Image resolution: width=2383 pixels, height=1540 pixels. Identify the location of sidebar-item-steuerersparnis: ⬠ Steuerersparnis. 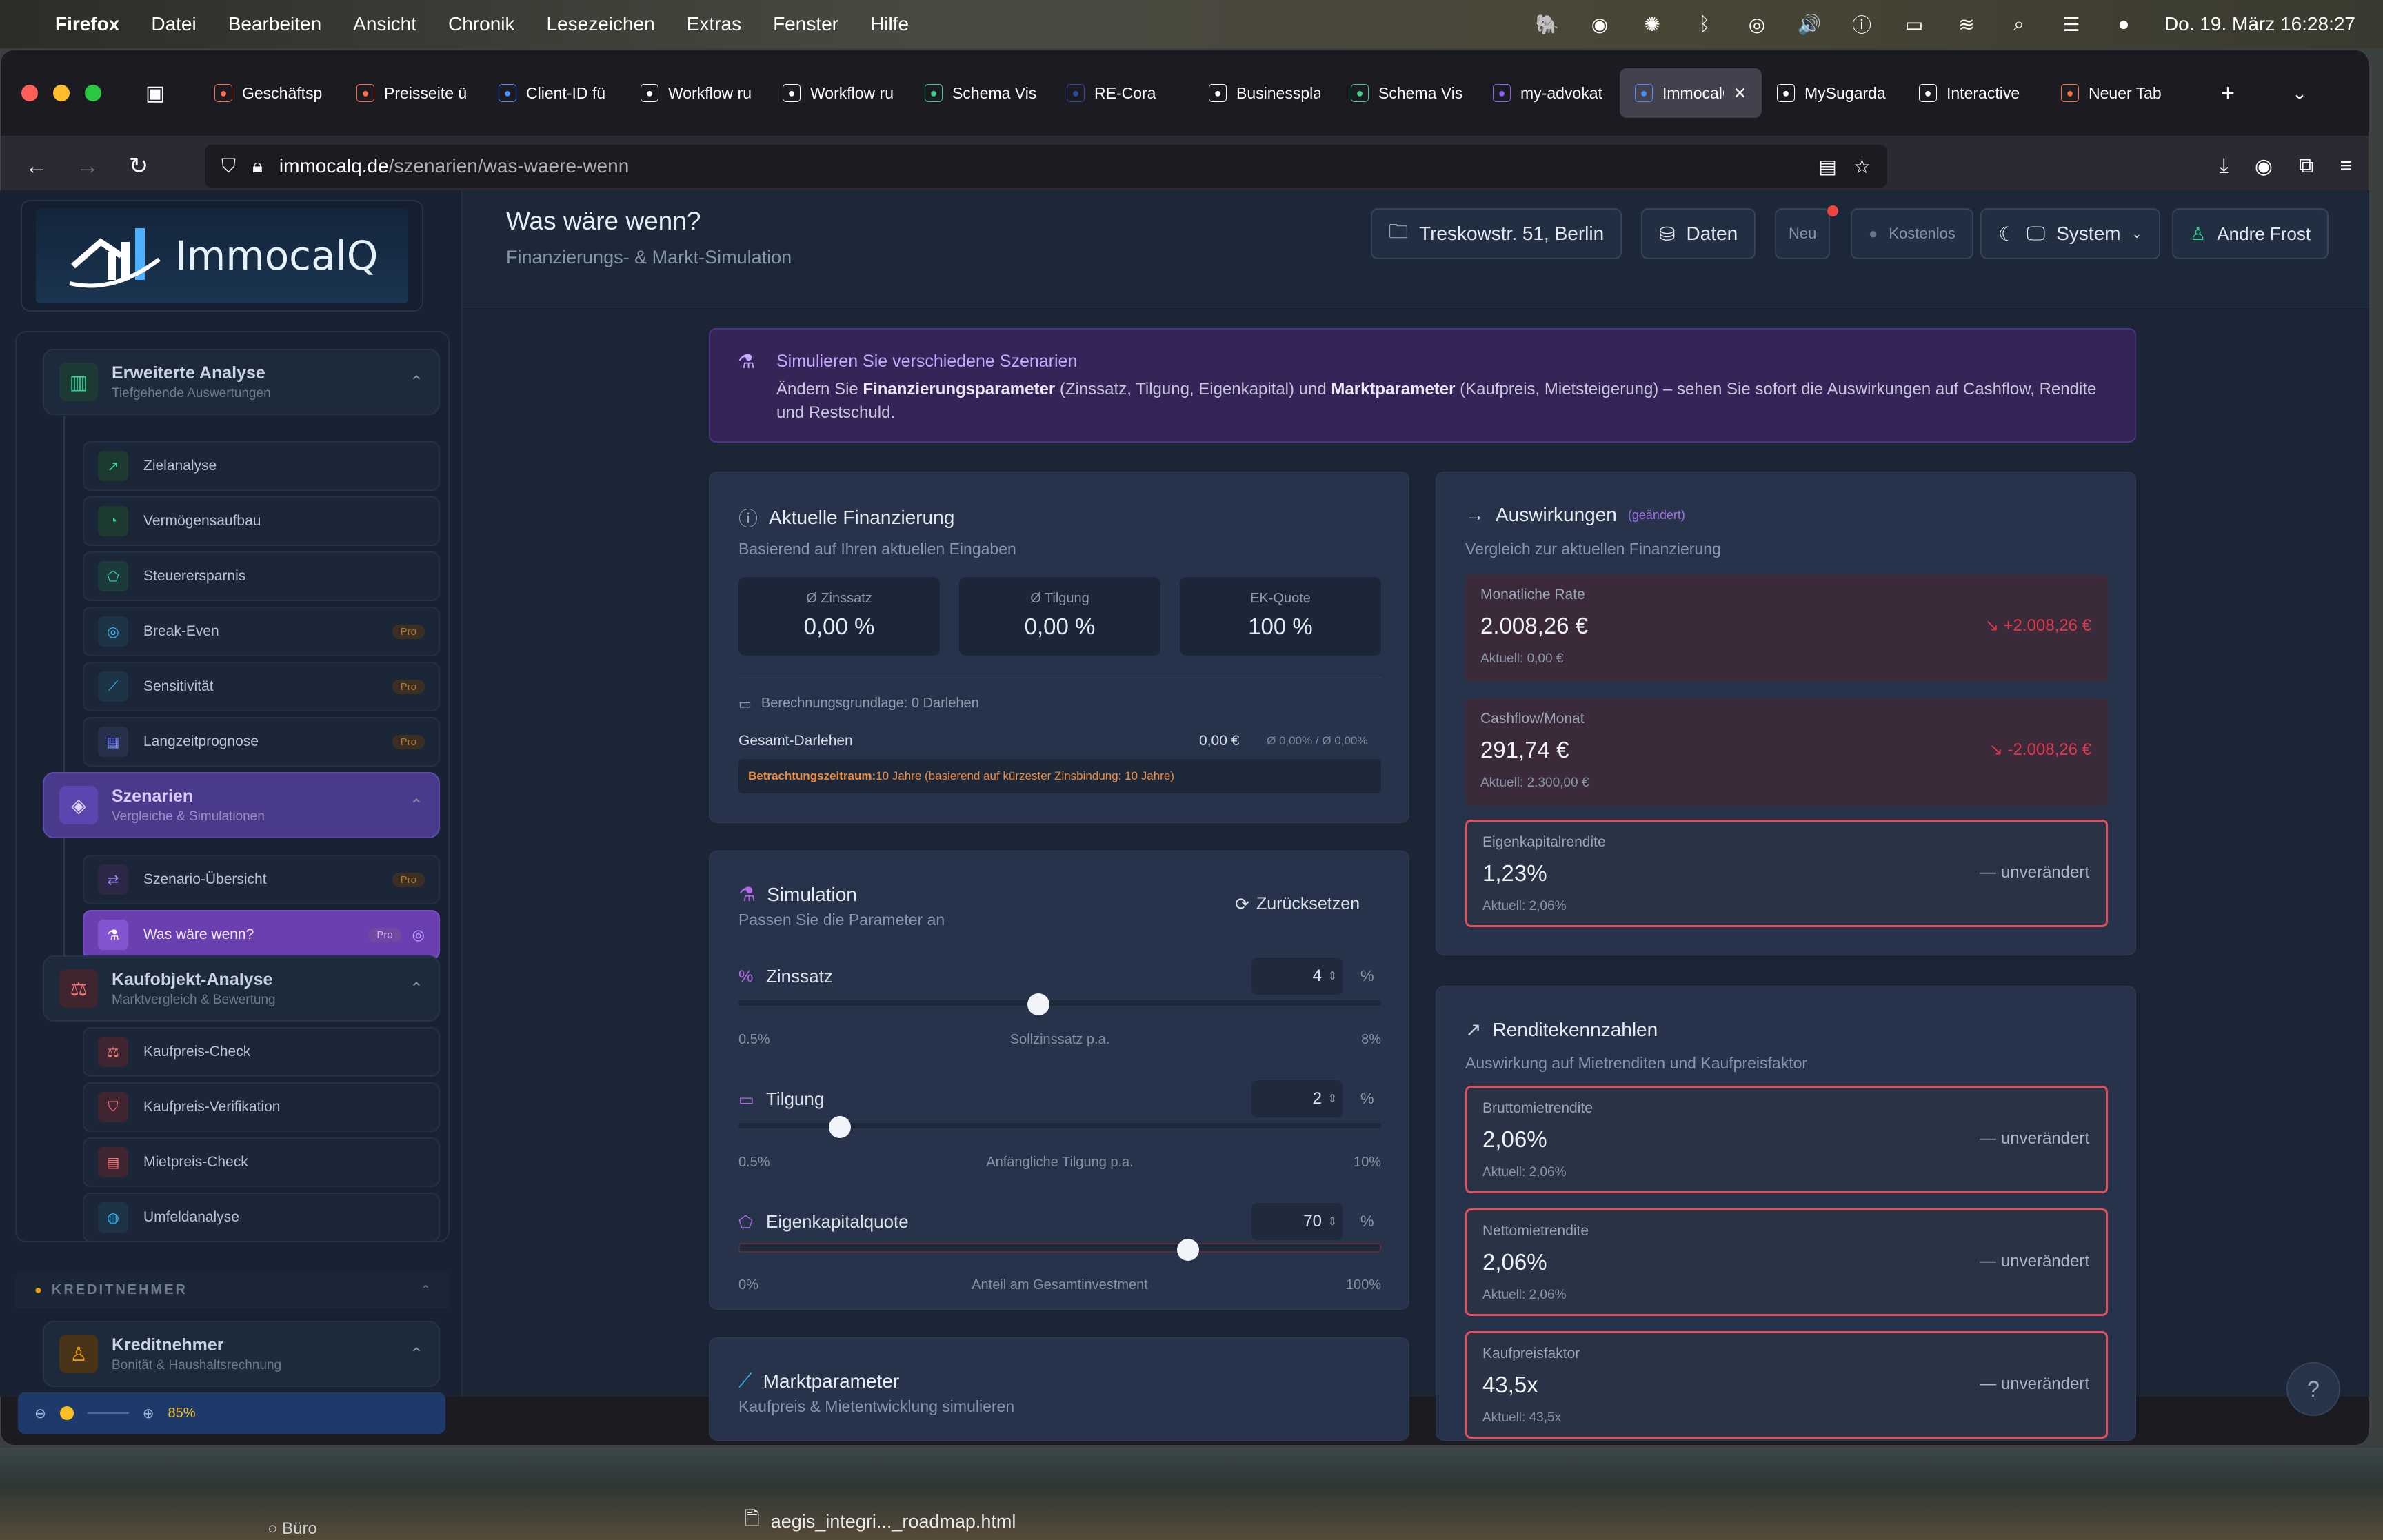
(261, 576).